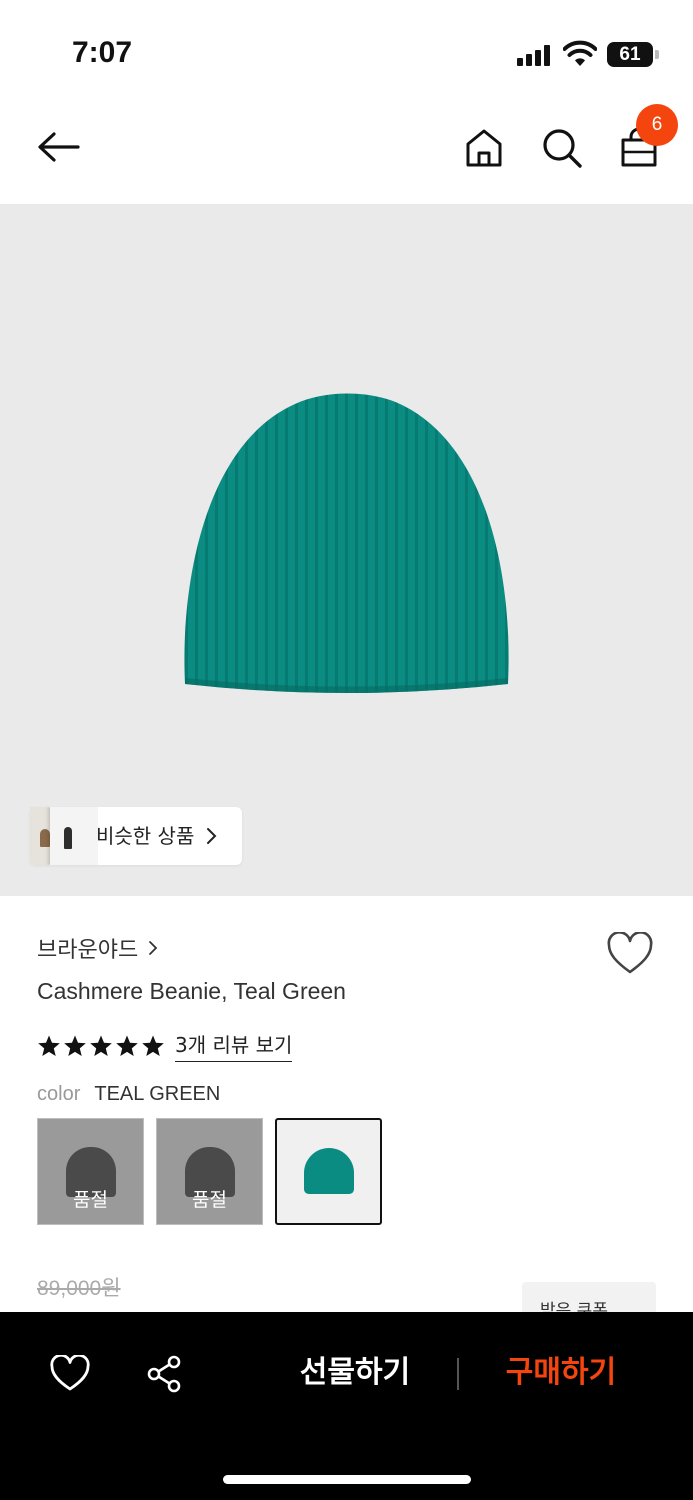 This screenshot has width=693, height=1500. I want to click on selected-color-value: TEAL GREEN, so click(157, 1094).